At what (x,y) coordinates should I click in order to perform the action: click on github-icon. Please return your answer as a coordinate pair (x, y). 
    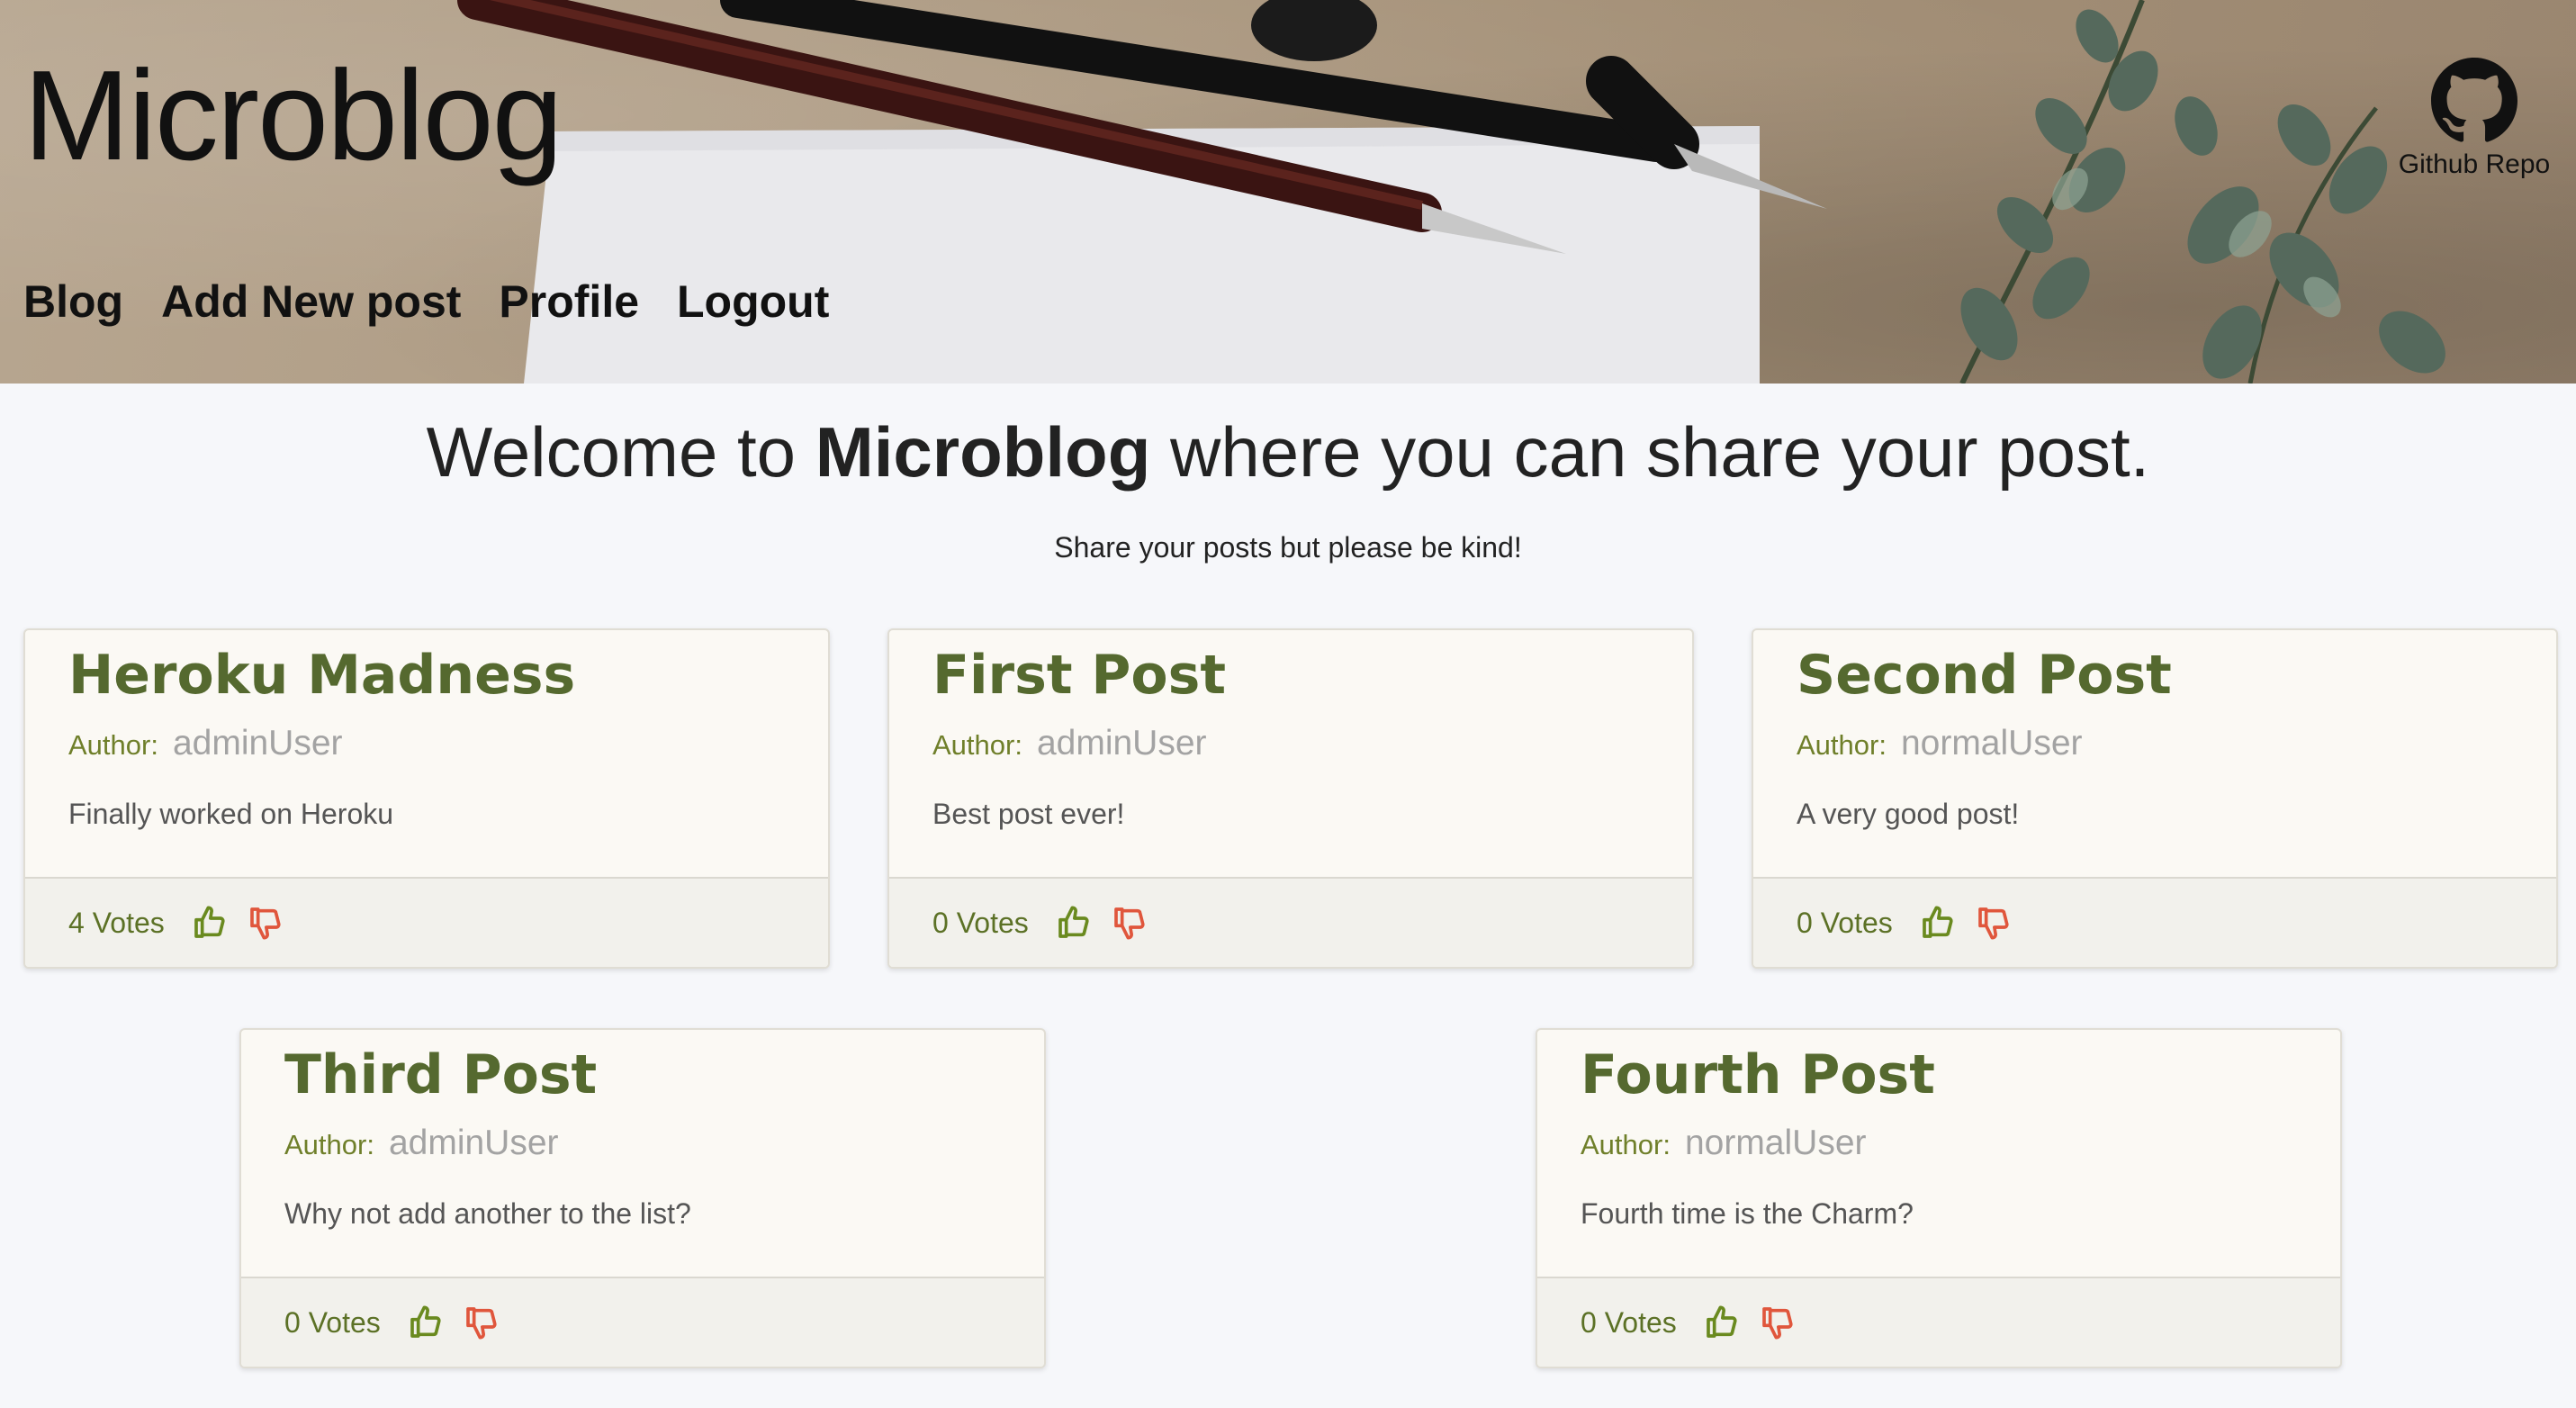
    Looking at the image, I should click on (2474, 100).